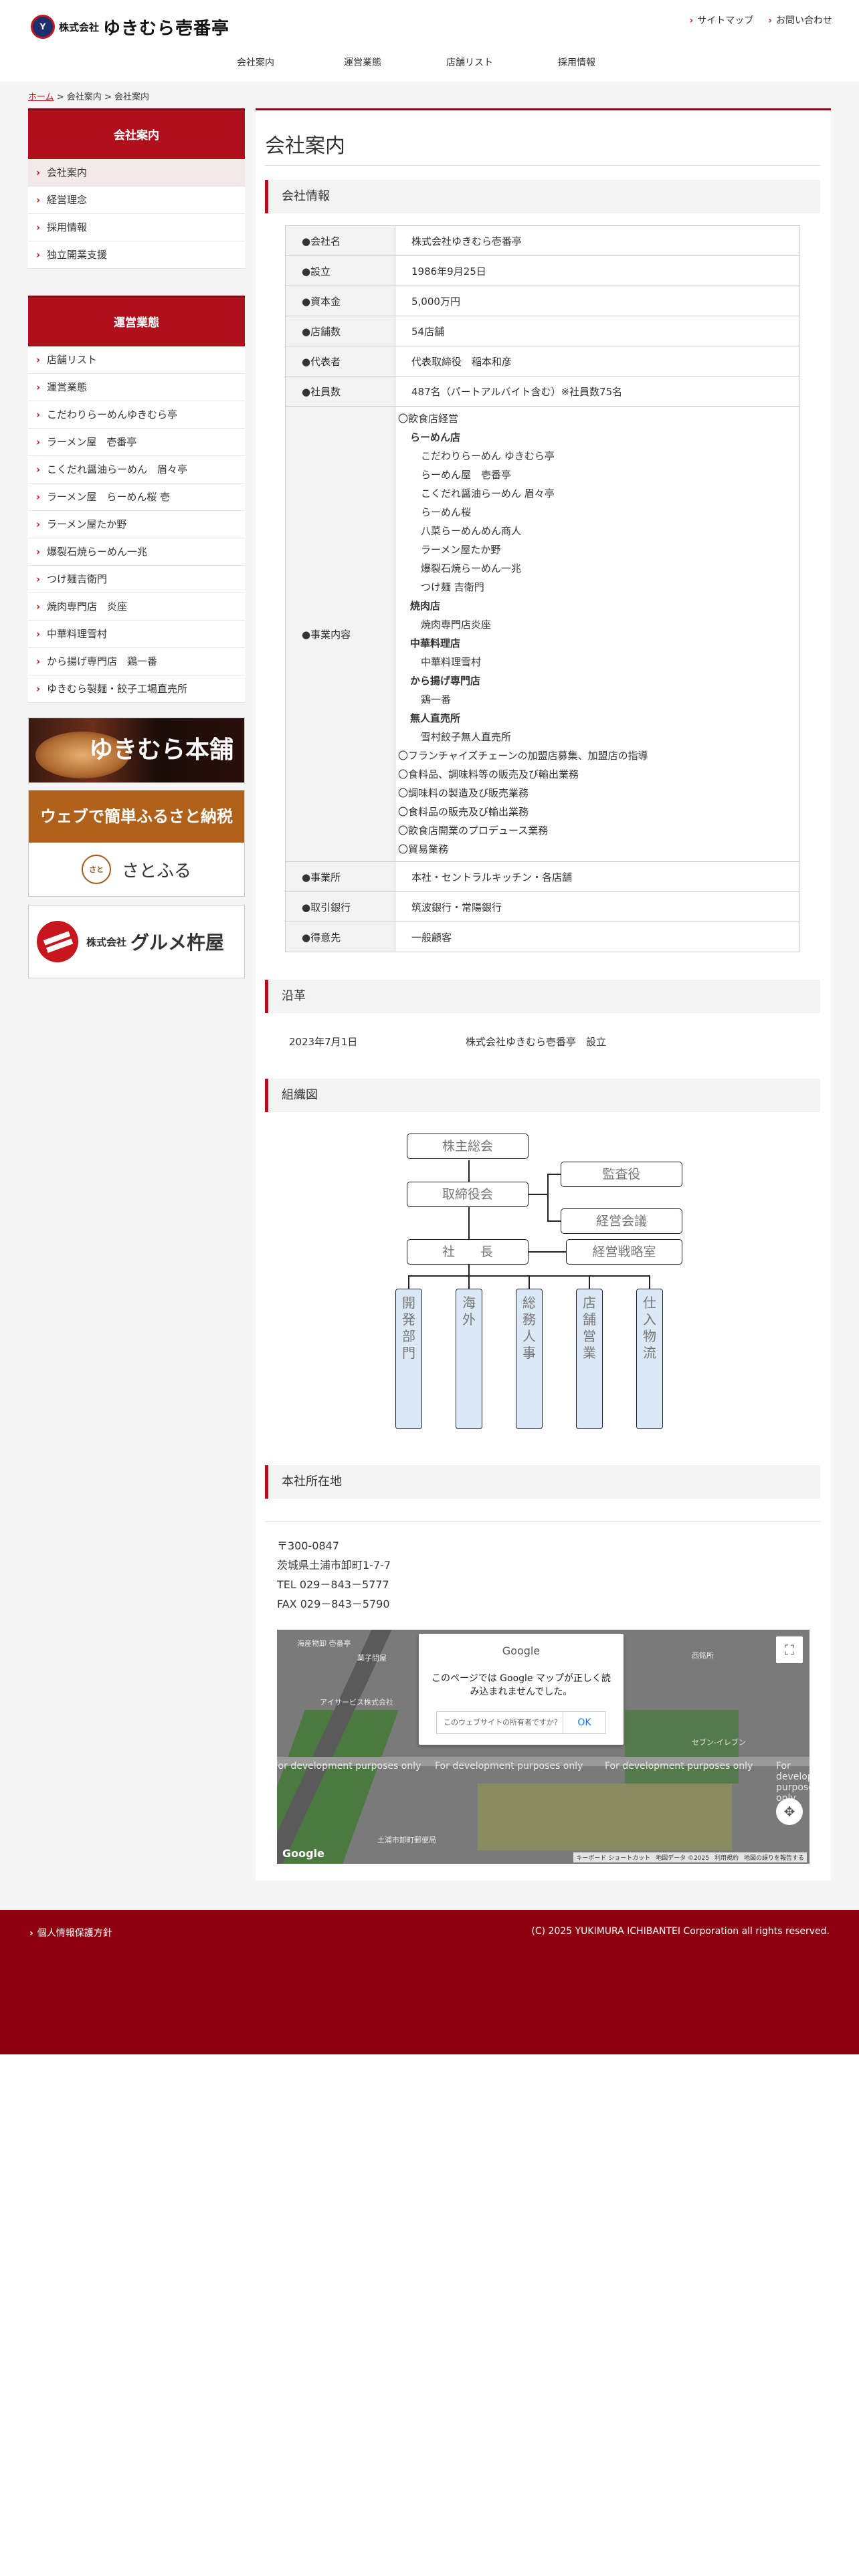 This screenshot has width=859, height=2576. Describe the element at coordinates (308, 1545) in the screenshot. I see `address-zip: 〒300-0847` at that location.